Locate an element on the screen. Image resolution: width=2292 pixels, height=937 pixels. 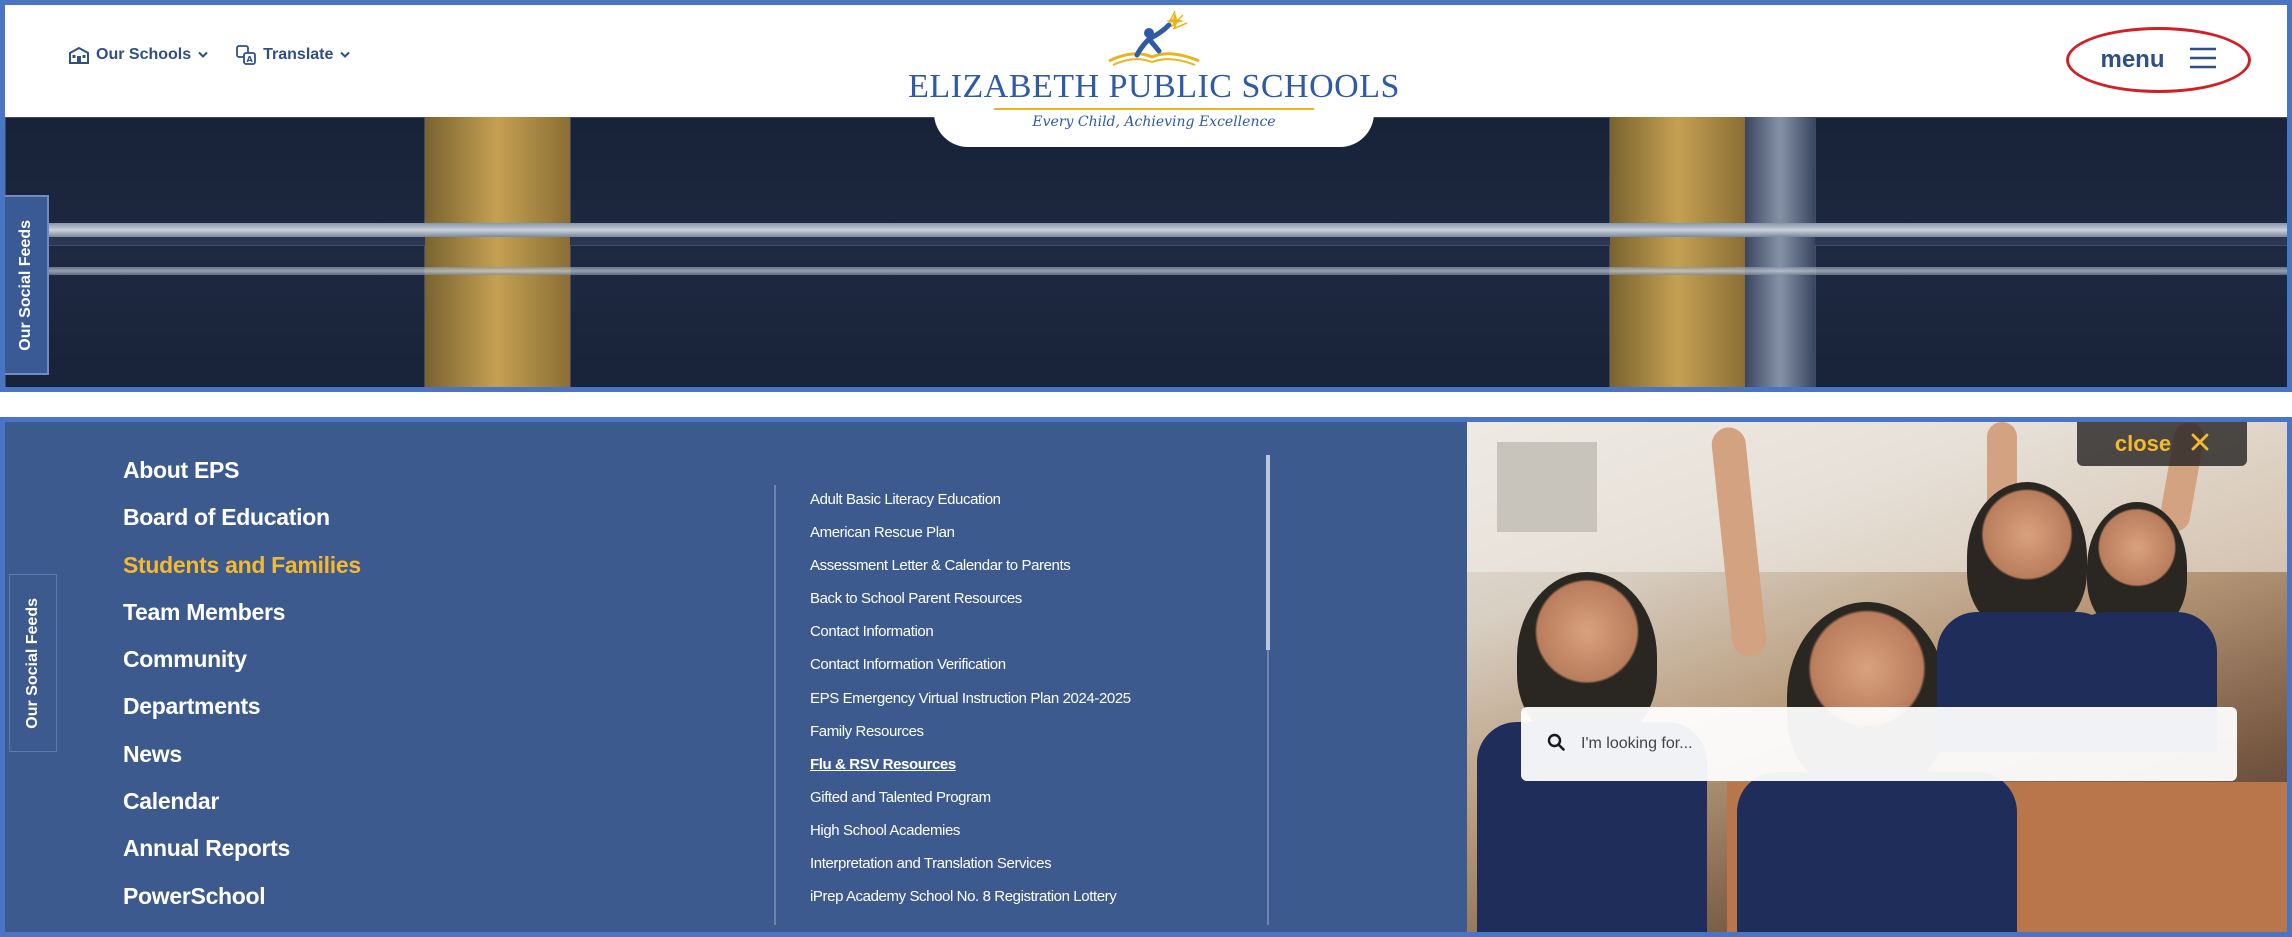
menu-item-departments: Departments is located at coordinates (242, 709).